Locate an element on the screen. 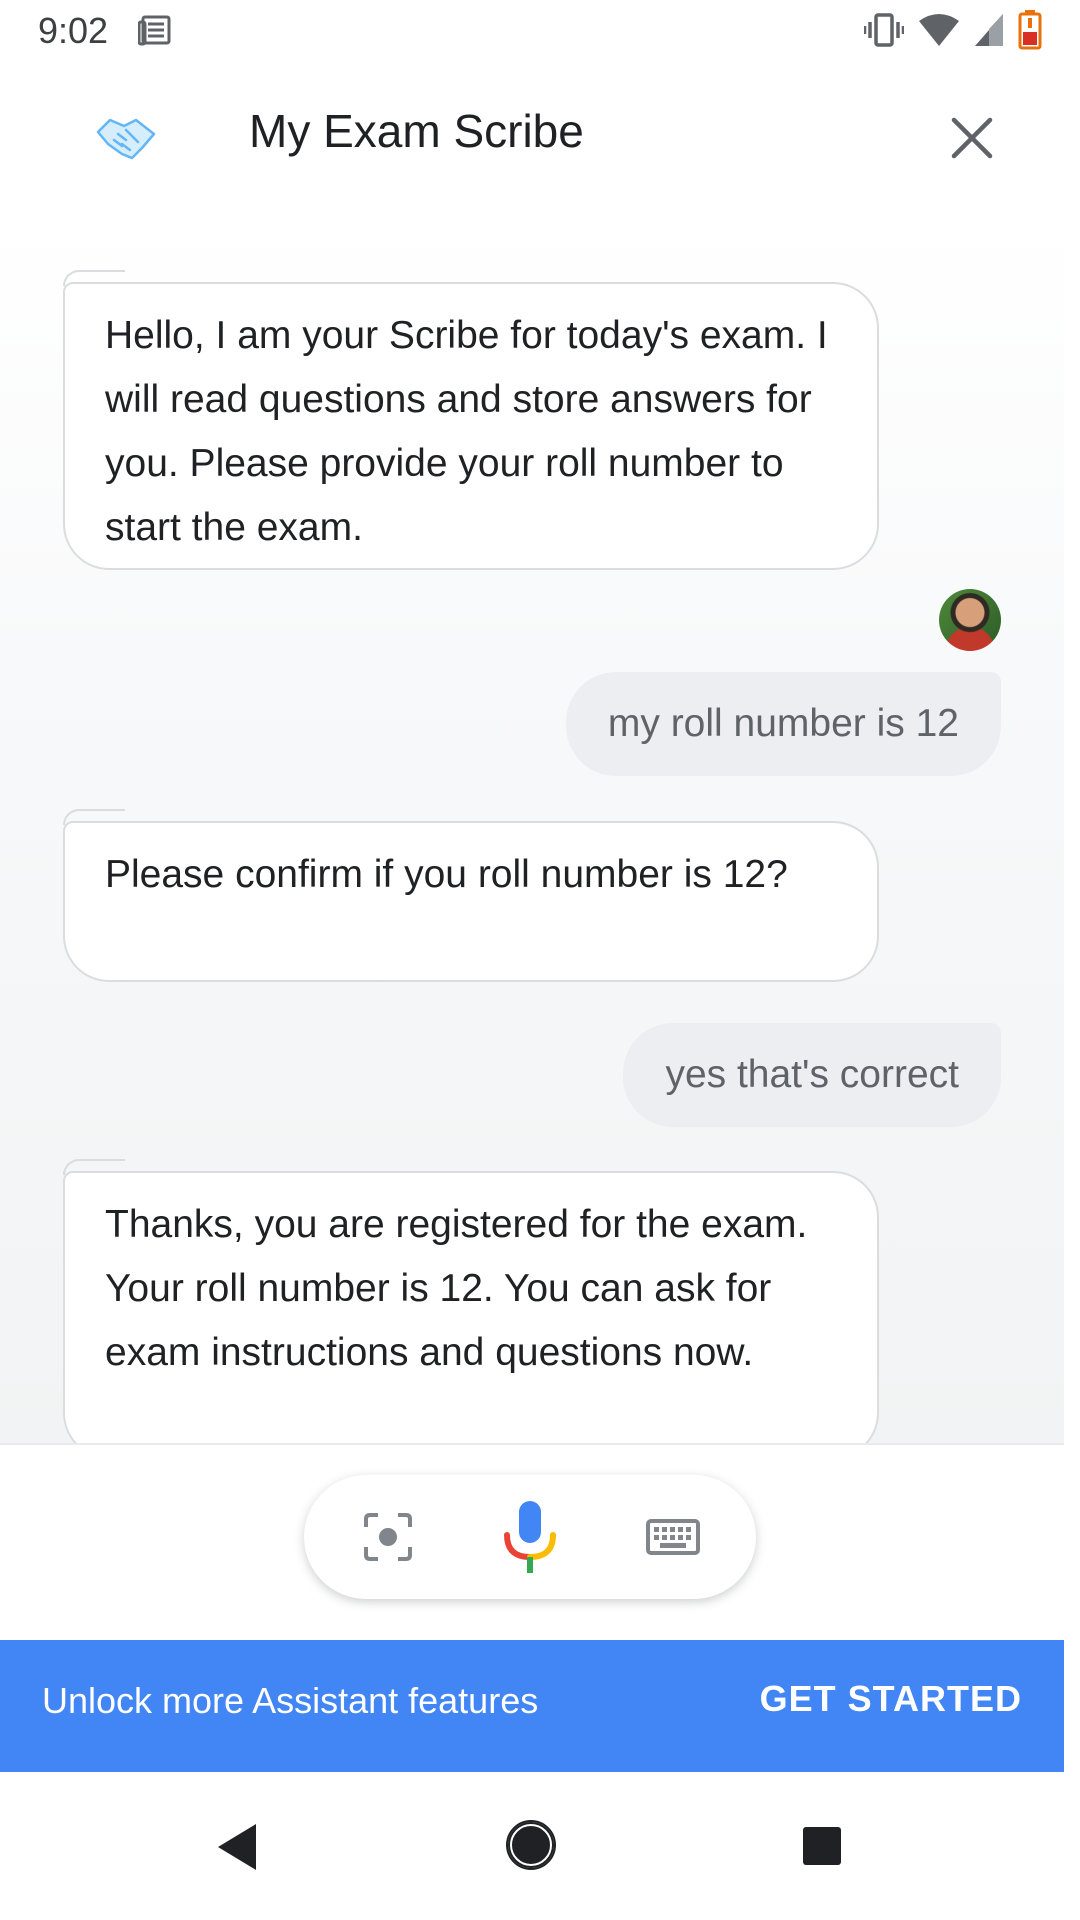 Image resolution: width=1080 pixels, height=1920 pixels. bot-message: Please confirm if you roll number is 12? is located at coordinates (471, 895).